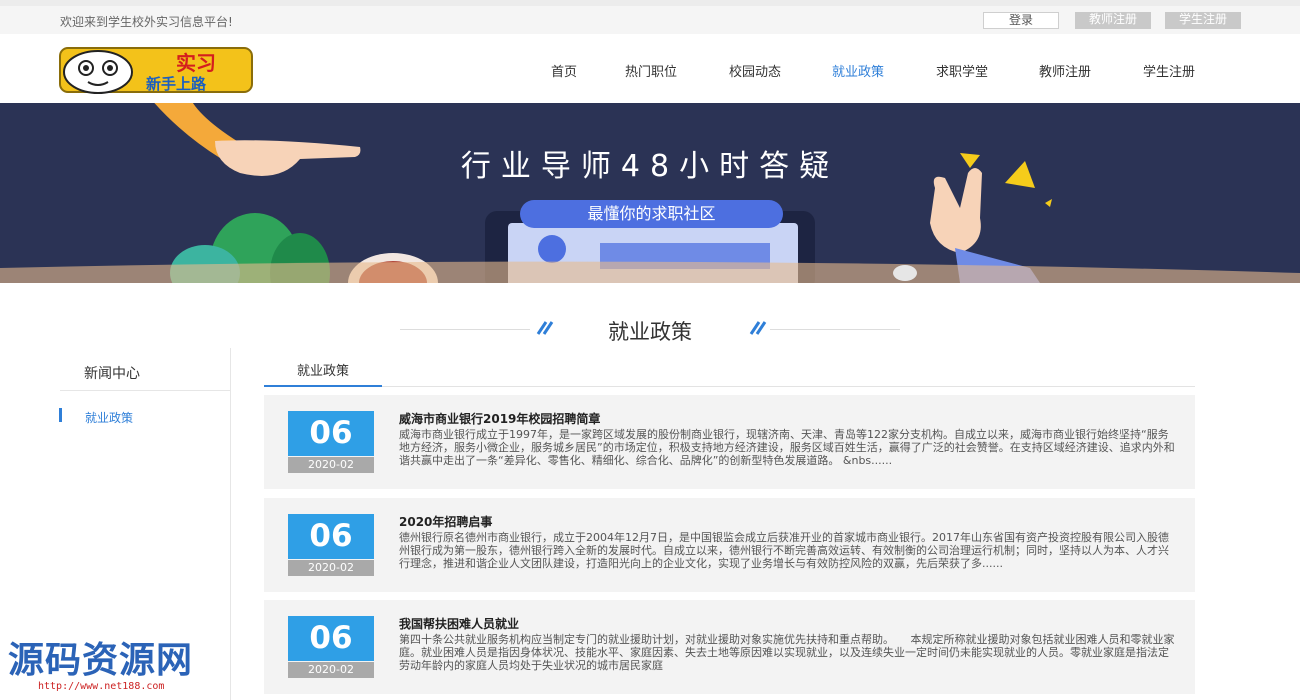  Describe the element at coordinates (323, 371) in the screenshot. I see `tab-employment-policy: 就业政策` at that location.